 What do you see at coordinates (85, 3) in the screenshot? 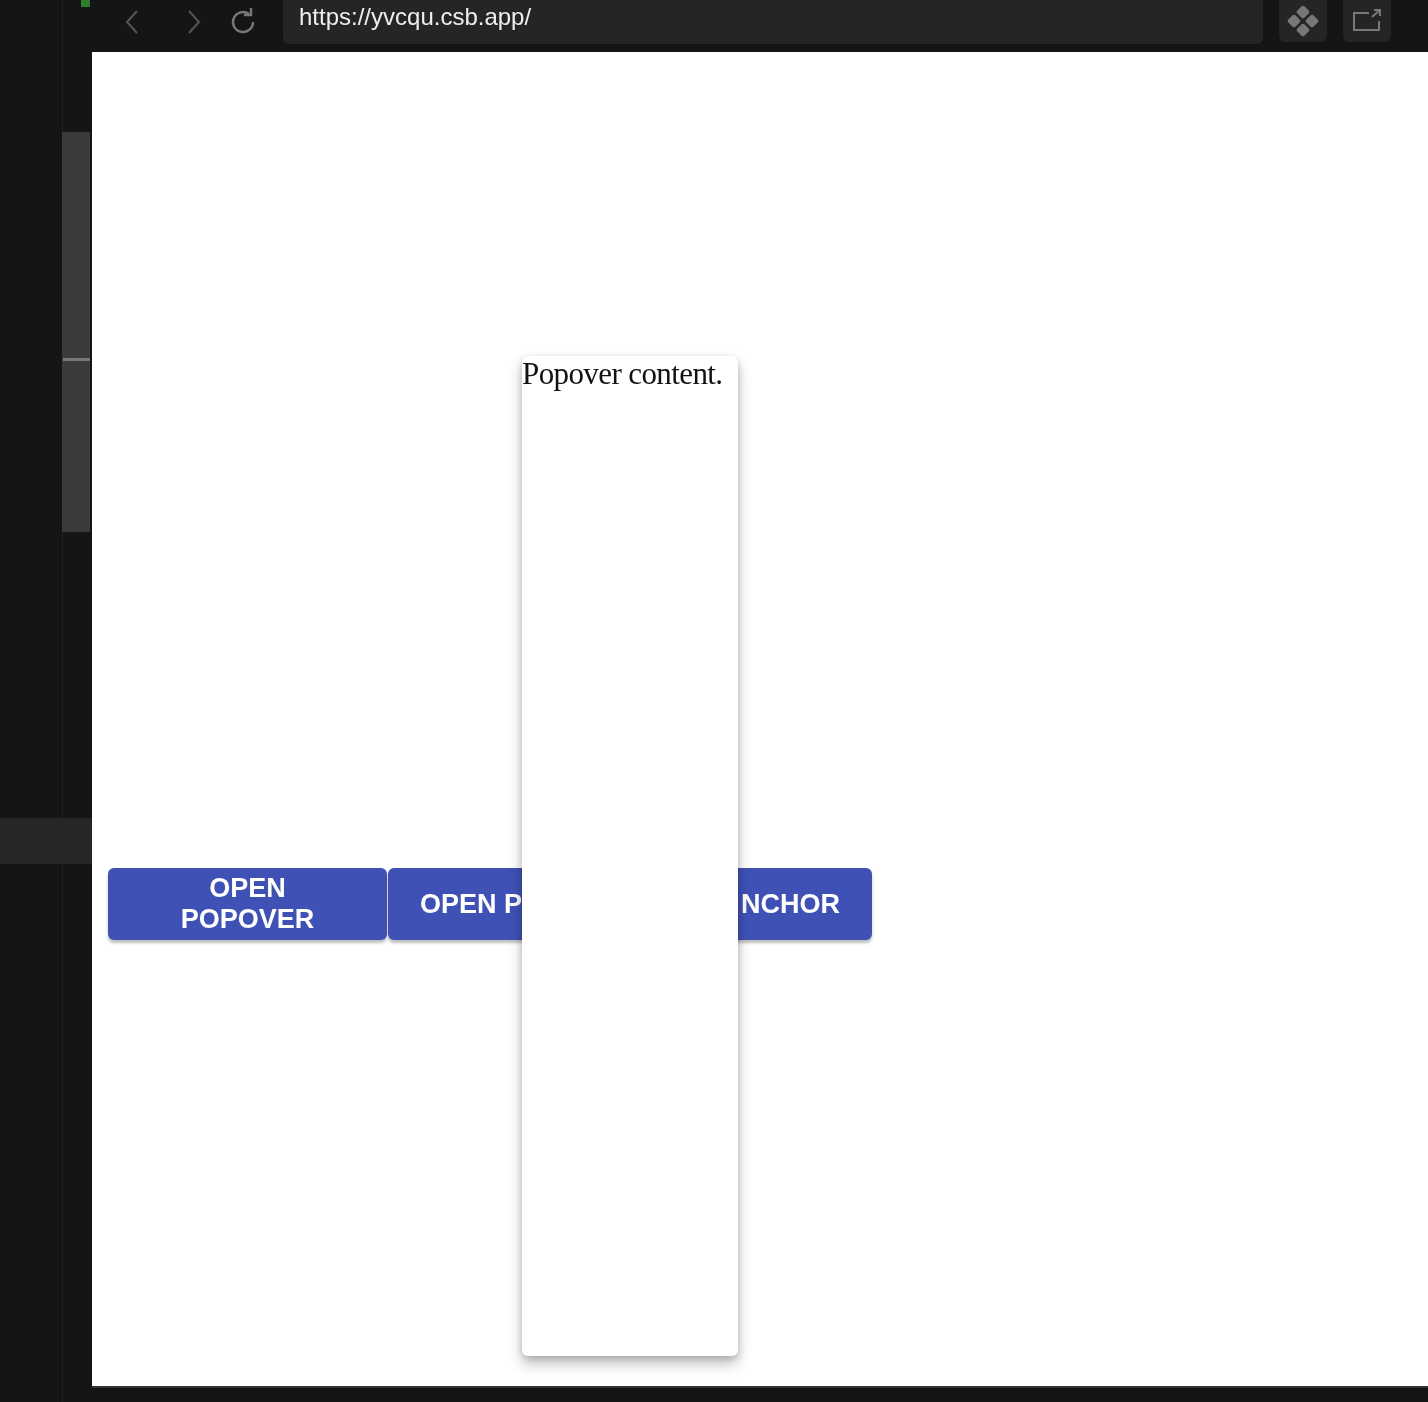
I see `status-indicator` at bounding box center [85, 3].